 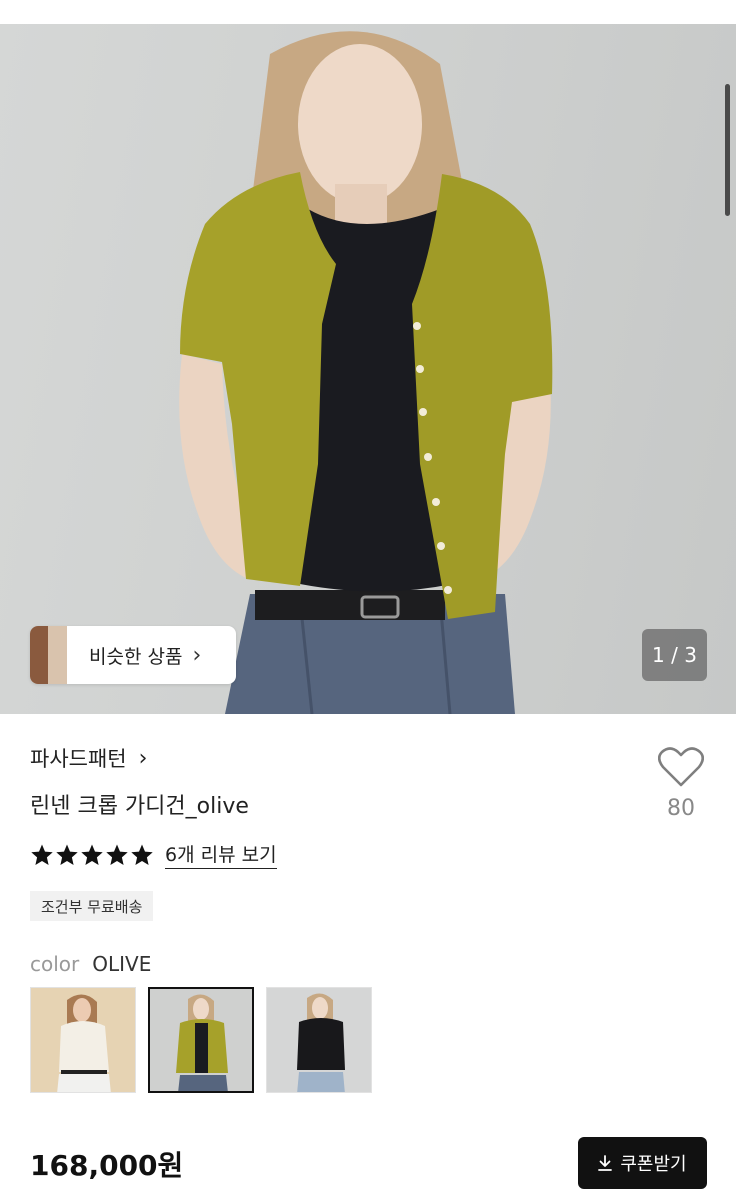 I want to click on similar-products-button: 비슷한 상품 ›, so click(x=133, y=655).